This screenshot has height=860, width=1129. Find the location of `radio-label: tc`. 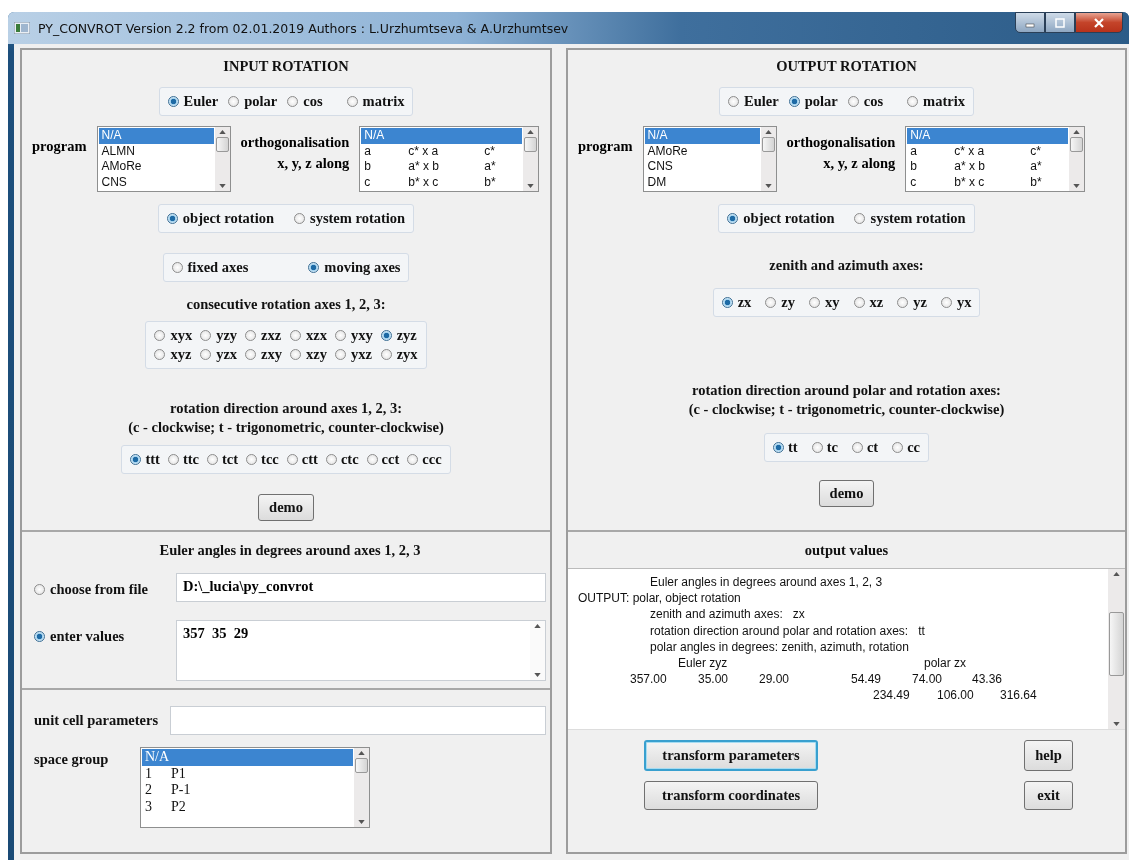

radio-label: tc is located at coordinates (832, 447).